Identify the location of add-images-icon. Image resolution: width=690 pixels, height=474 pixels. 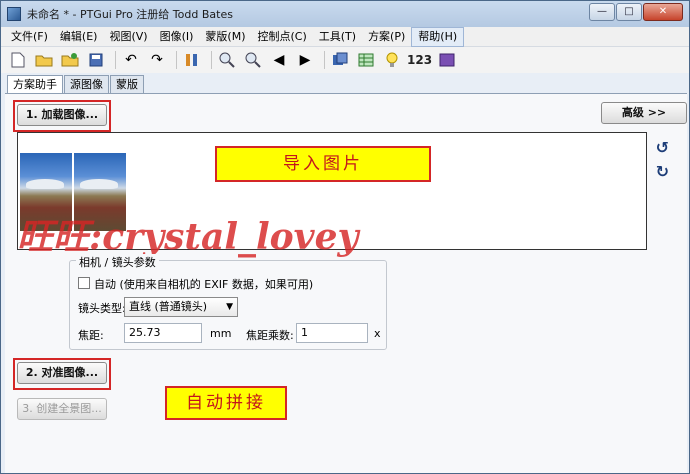
(70, 60).